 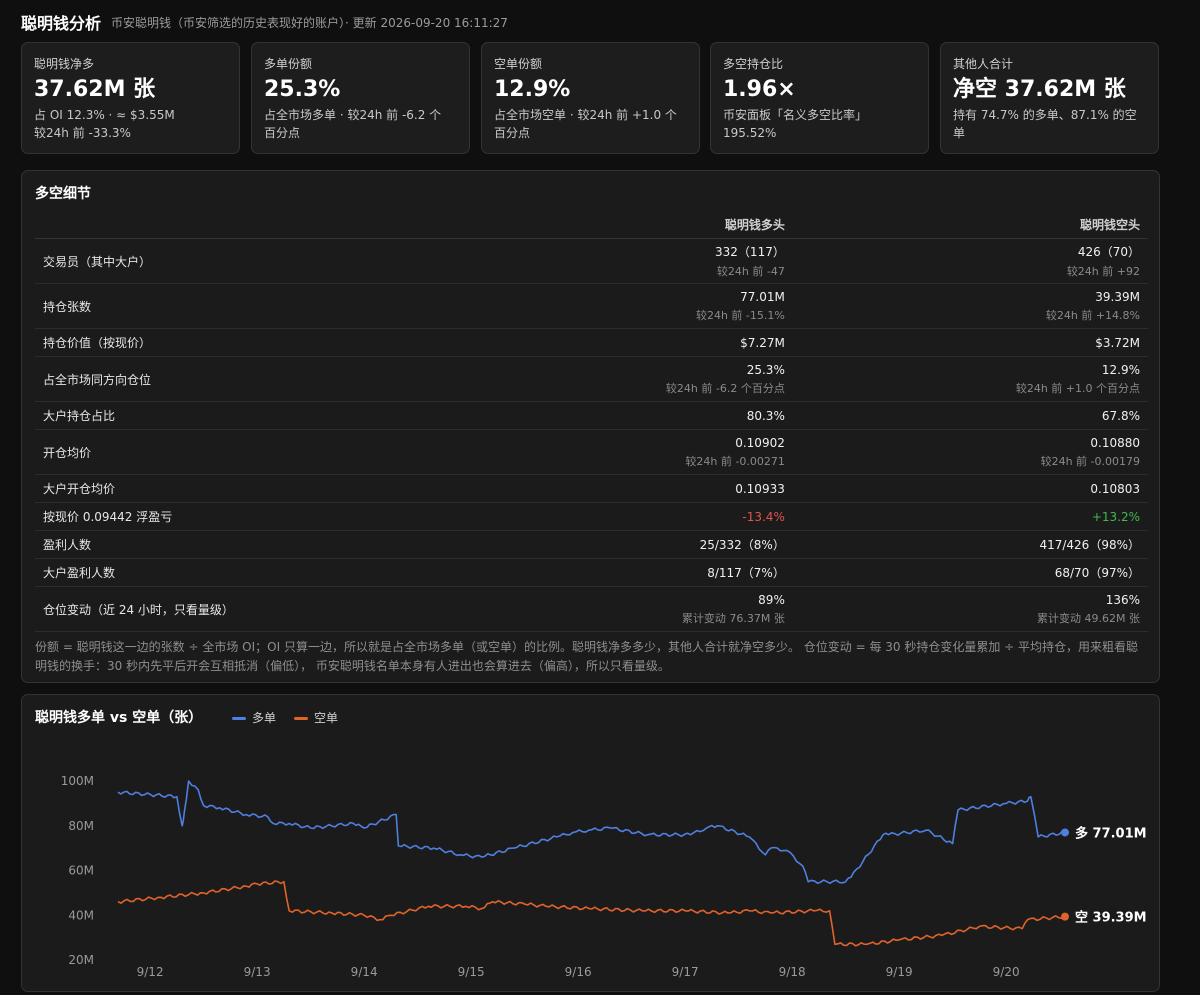 What do you see at coordinates (759, 89) in the screenshot?
I see `stat-card-value: 1.96×` at bounding box center [759, 89].